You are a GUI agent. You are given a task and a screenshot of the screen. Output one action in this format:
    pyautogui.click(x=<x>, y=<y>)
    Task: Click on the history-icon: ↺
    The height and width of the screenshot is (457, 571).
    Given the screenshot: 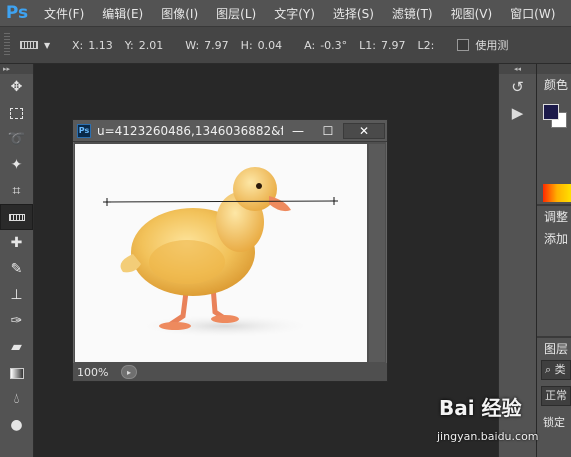 What is the action you would take?
    pyautogui.click(x=517, y=87)
    